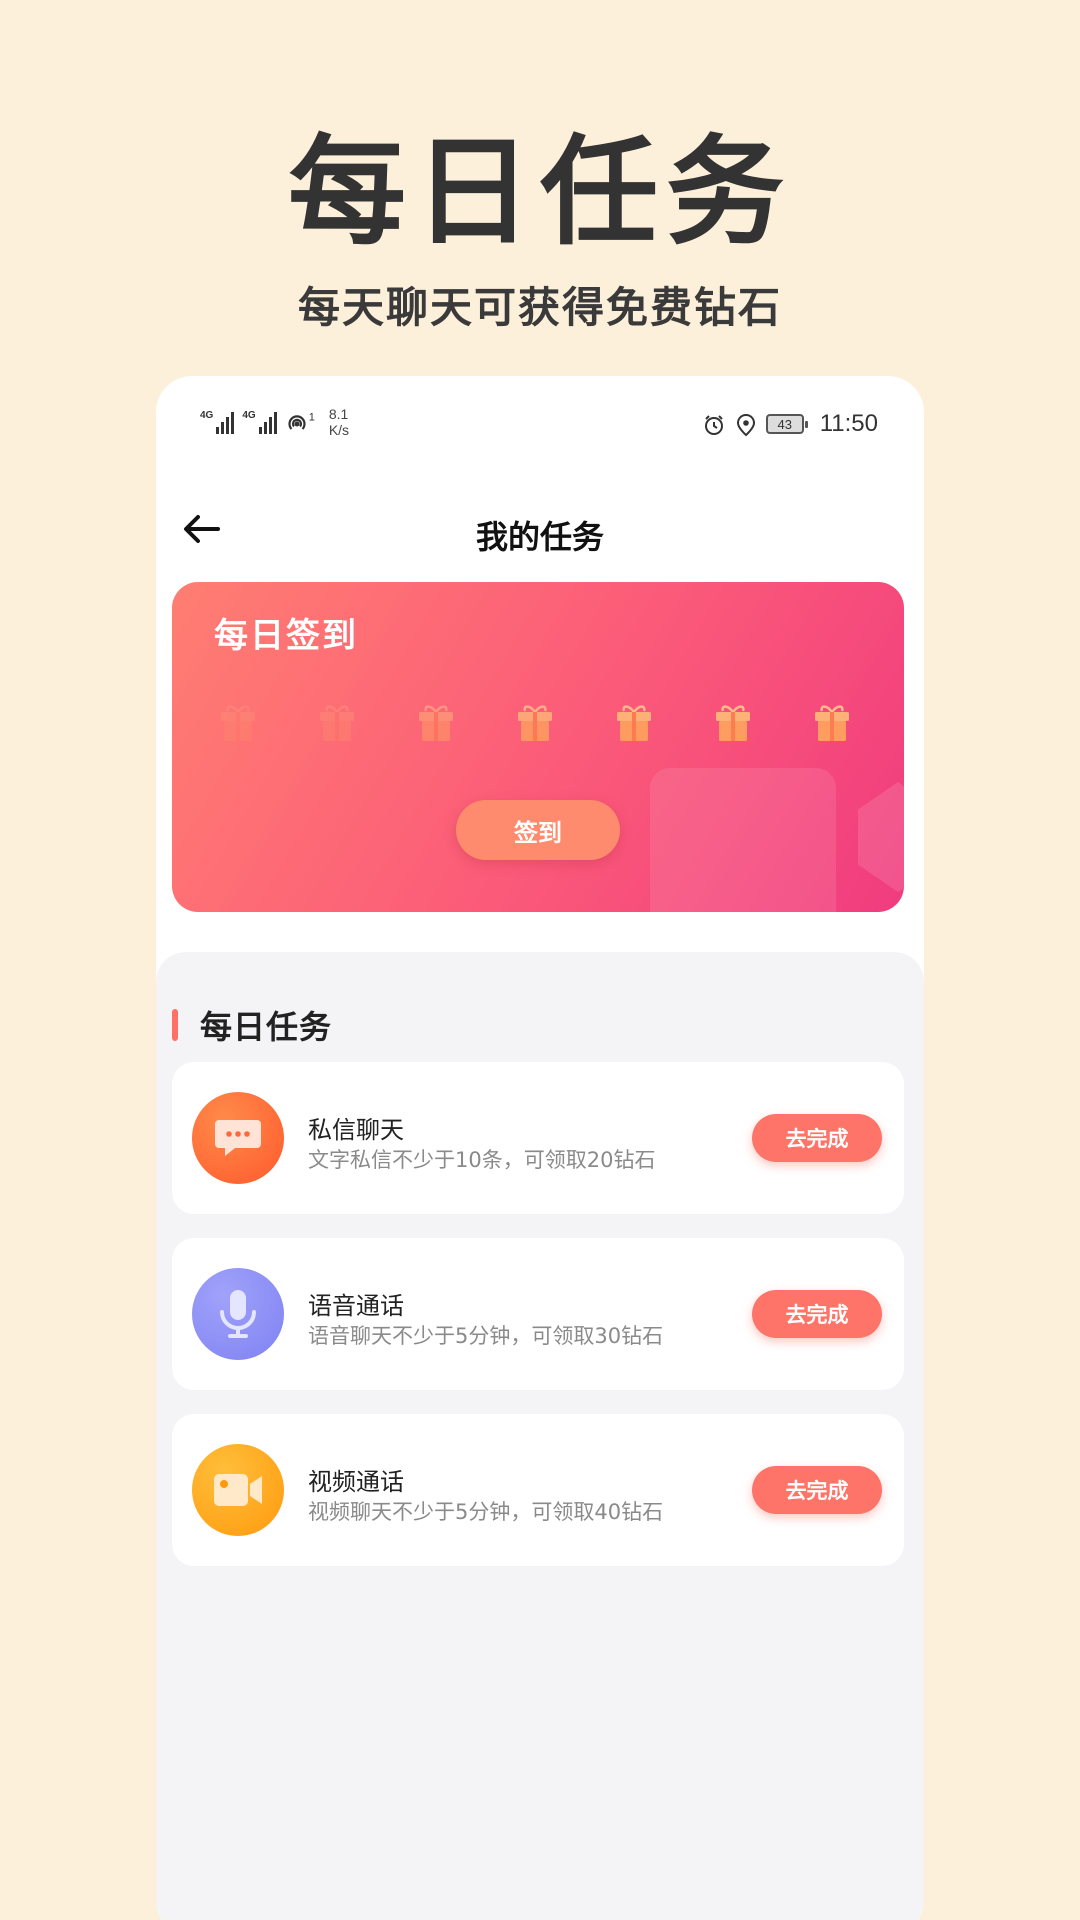  What do you see at coordinates (338, 414) in the screenshot?
I see `net-speed-value: 8.1` at bounding box center [338, 414].